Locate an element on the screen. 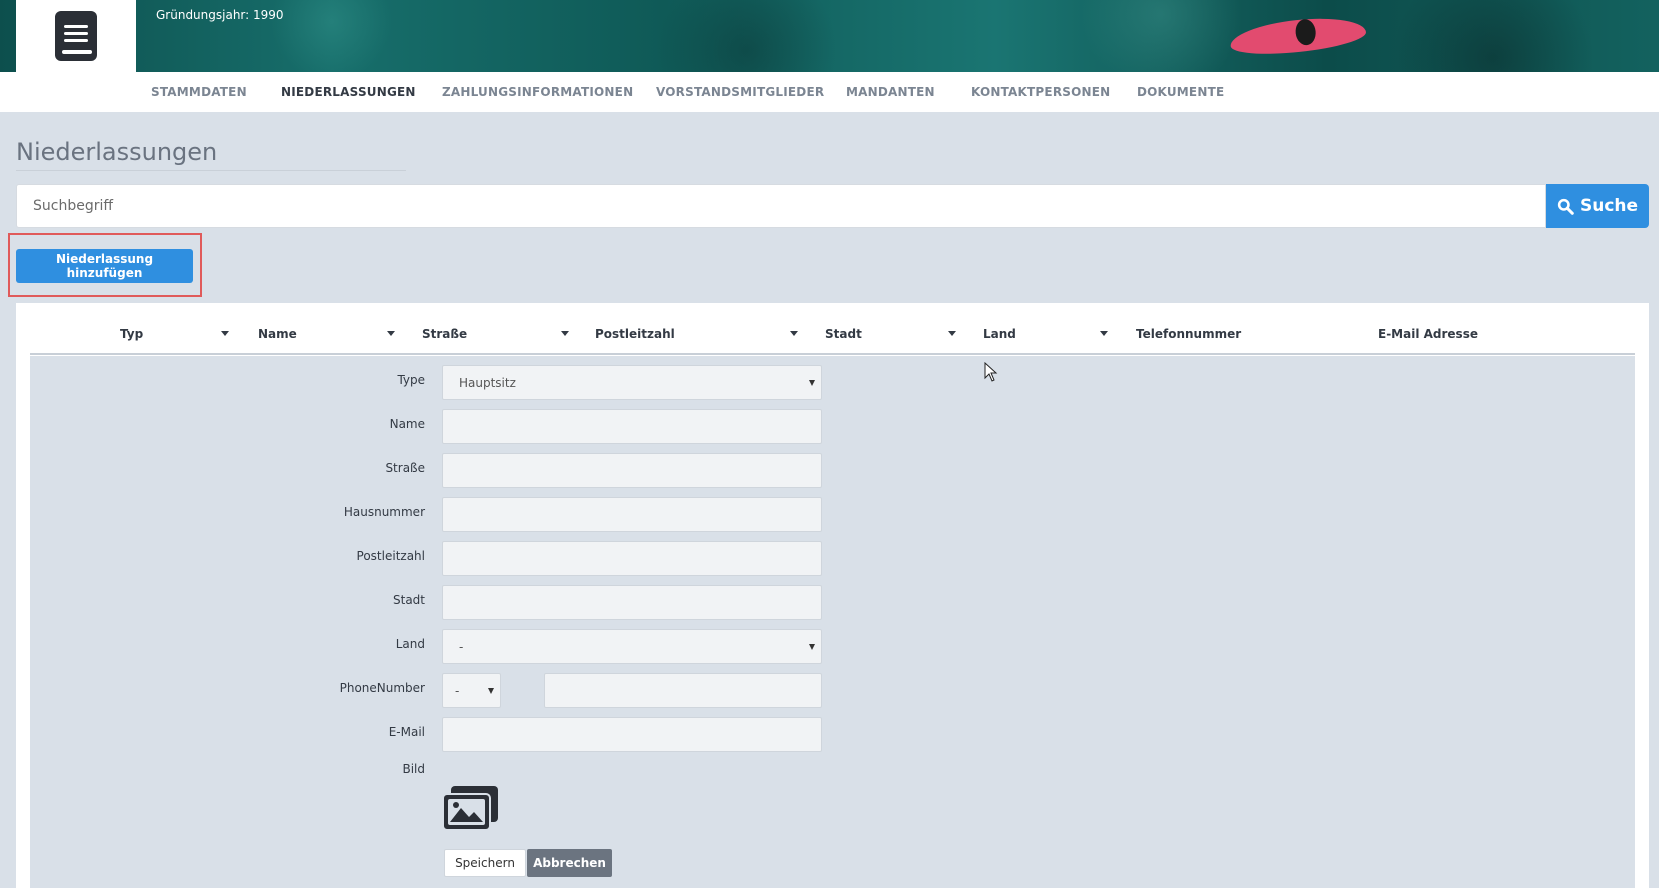 The width and height of the screenshot is (1659, 888). tab-zahlungsinformationen: ZAHLUNGSINFORMATIONEN is located at coordinates (537, 92).